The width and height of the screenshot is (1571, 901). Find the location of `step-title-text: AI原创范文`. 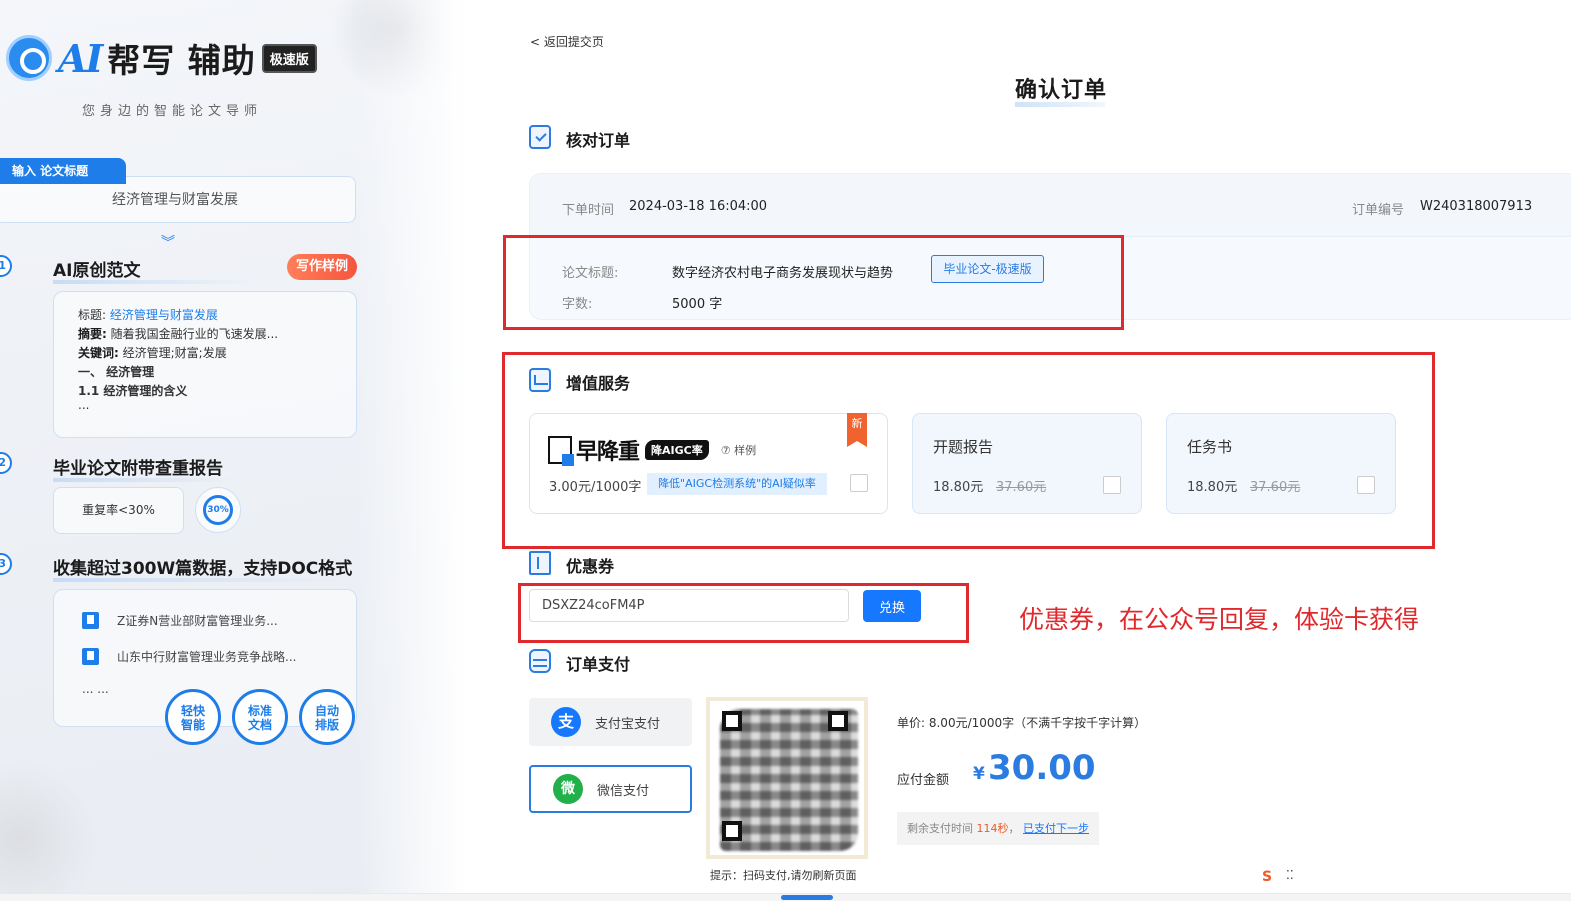

step-title-text: AI原创范文 is located at coordinates (97, 271).